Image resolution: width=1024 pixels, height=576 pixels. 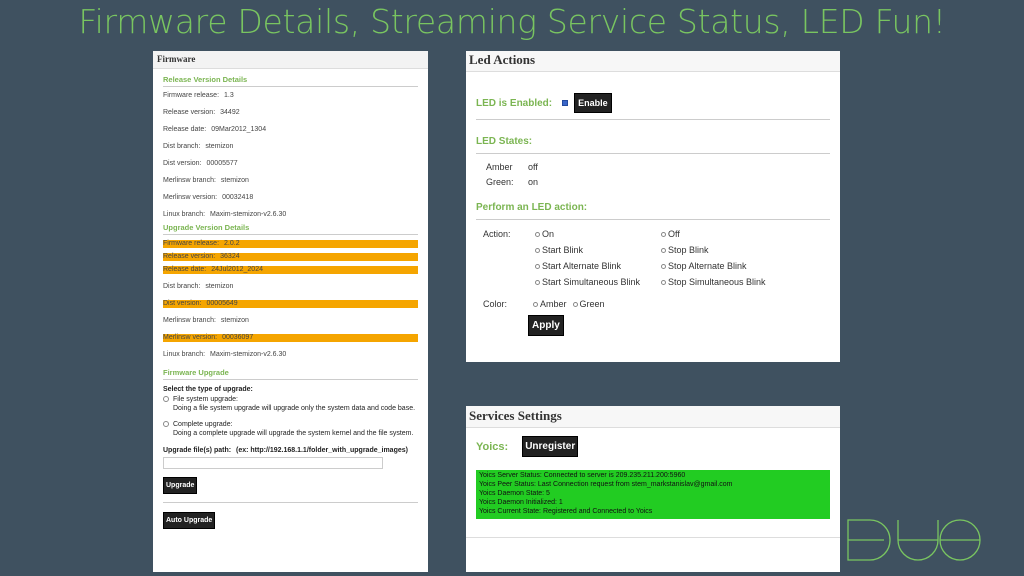 What do you see at coordinates (238, 197) in the screenshot?
I see `release-value: 00032418` at bounding box center [238, 197].